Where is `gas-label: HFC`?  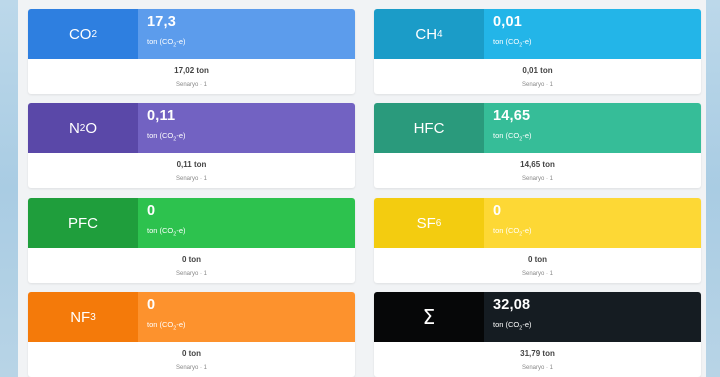 gas-label: HFC is located at coordinates (429, 128).